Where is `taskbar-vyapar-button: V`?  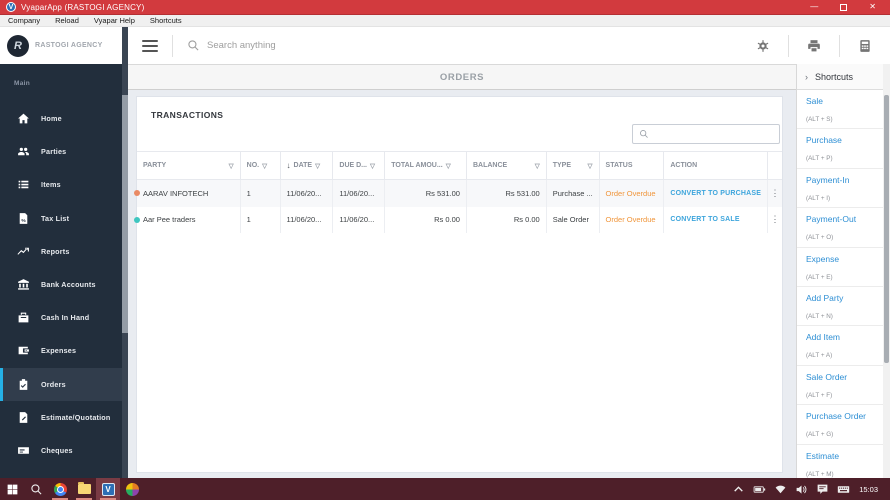
taskbar-vyapar-button: V is located at coordinates (108, 489).